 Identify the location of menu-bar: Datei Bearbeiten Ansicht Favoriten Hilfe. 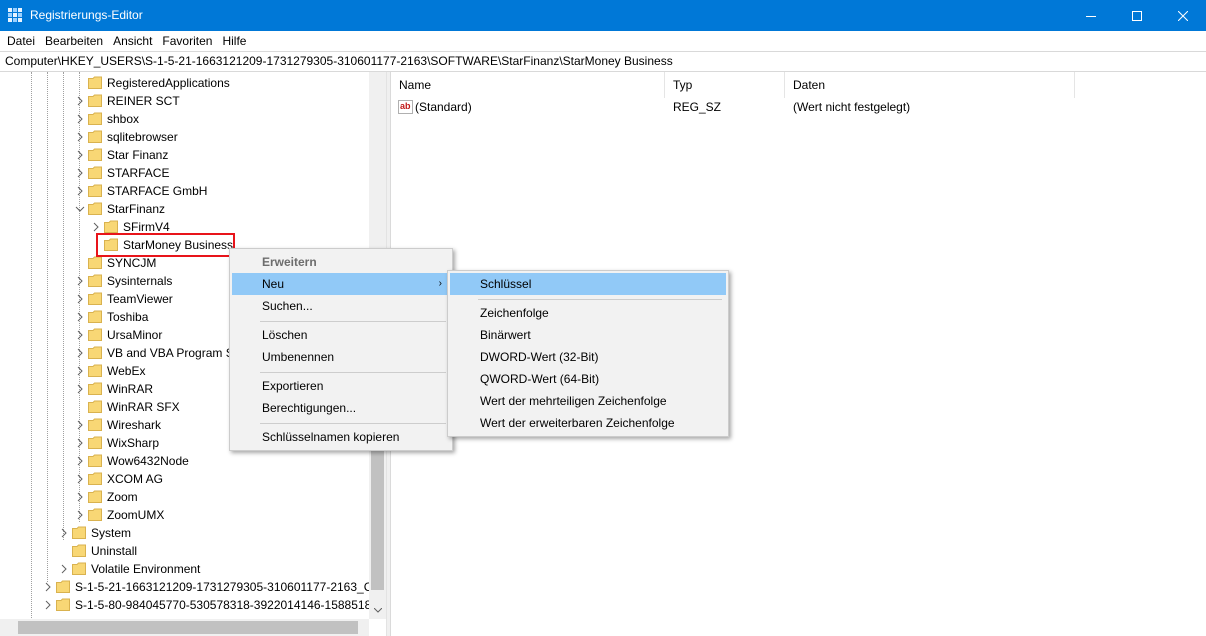
(603, 41).